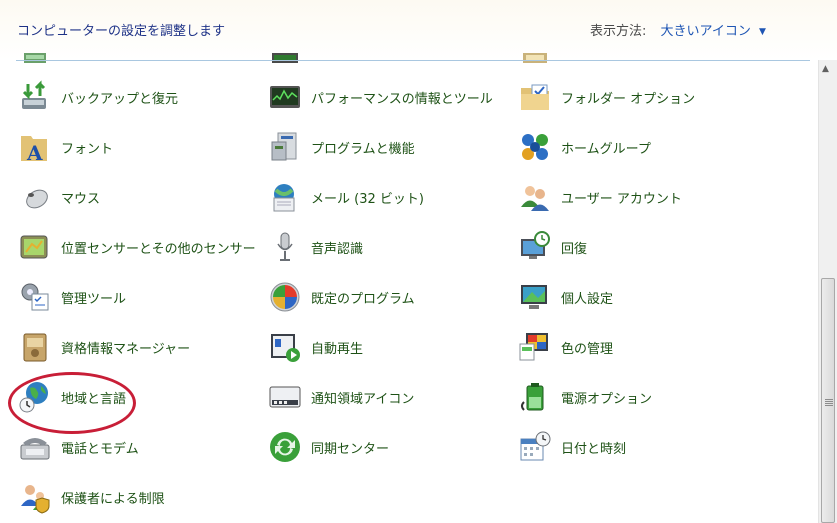 Image resolution: width=837 pixels, height=523 pixels. What do you see at coordinates (337, 349) in the screenshot?
I see `item-label: 自動再生` at bounding box center [337, 349].